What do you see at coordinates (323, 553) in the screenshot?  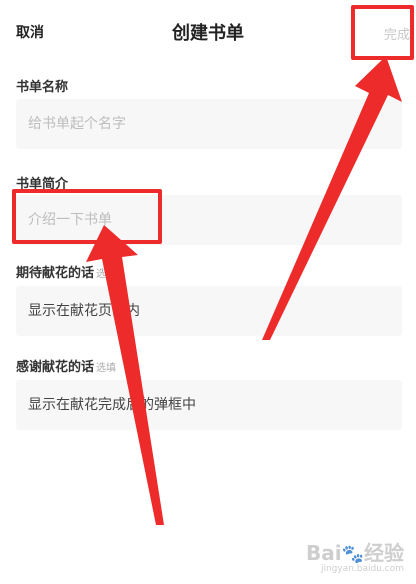 I see `watermark-logo-text: Bai` at bounding box center [323, 553].